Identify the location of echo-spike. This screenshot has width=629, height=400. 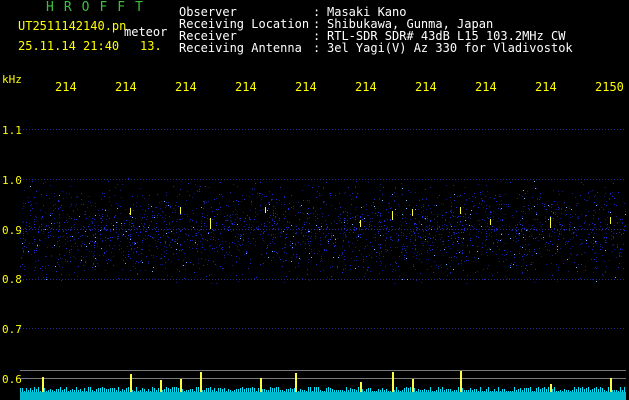
(181, 385).